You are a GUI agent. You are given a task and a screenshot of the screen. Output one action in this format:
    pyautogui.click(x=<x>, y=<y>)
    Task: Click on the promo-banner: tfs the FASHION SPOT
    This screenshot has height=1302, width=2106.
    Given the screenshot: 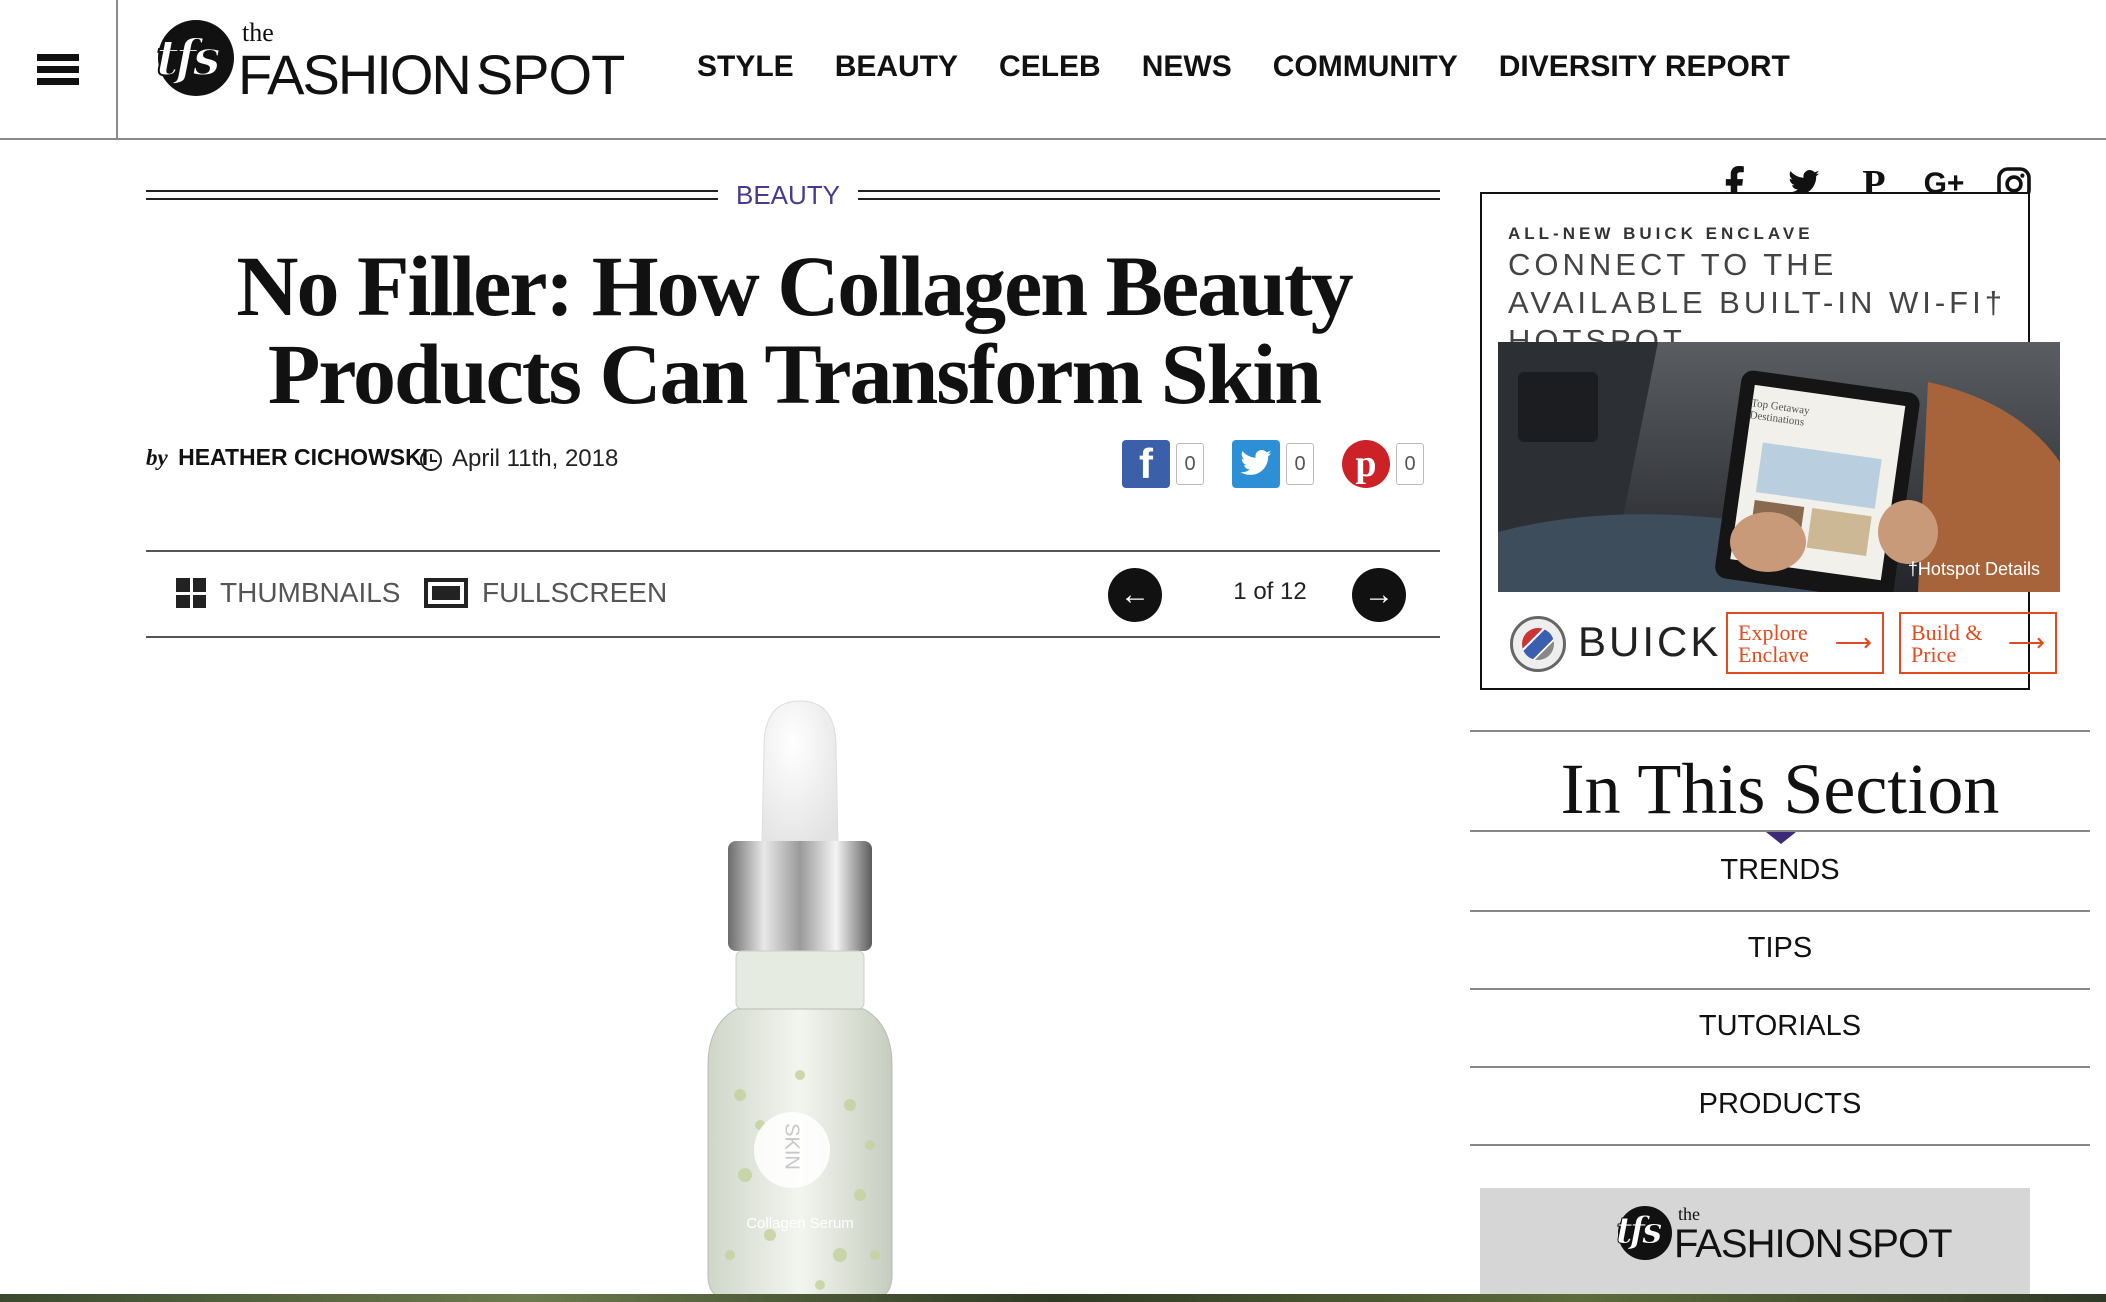 What is the action you would take?
    pyautogui.click(x=1755, y=1245)
    